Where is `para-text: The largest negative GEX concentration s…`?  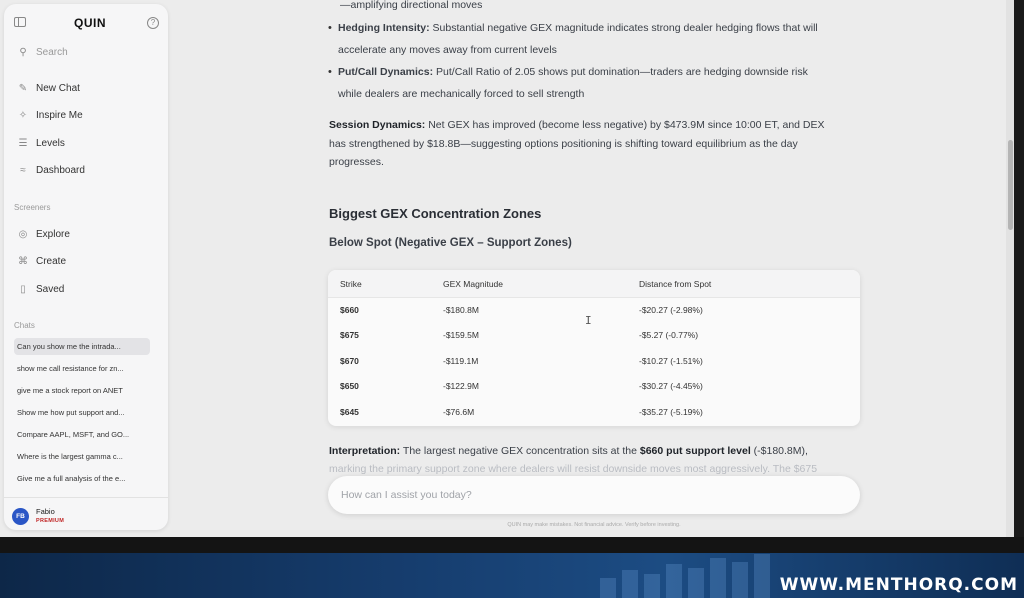
para-text: The largest negative GEX concentration s… is located at coordinates (520, 451).